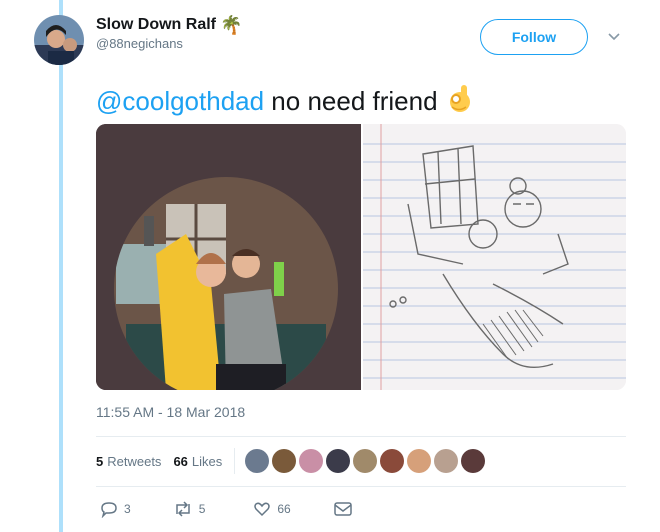  What do you see at coordinates (100, 461) in the screenshot?
I see `retweets-count: 5` at bounding box center [100, 461].